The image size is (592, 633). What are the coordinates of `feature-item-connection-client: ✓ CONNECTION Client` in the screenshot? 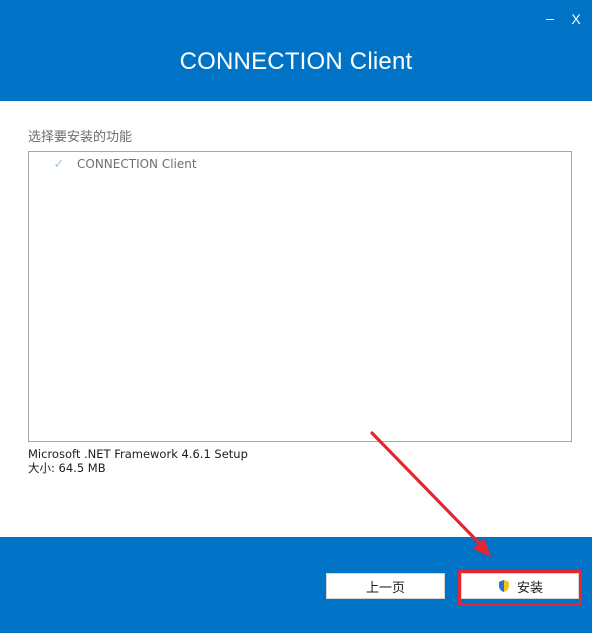 It's located at (124, 164).